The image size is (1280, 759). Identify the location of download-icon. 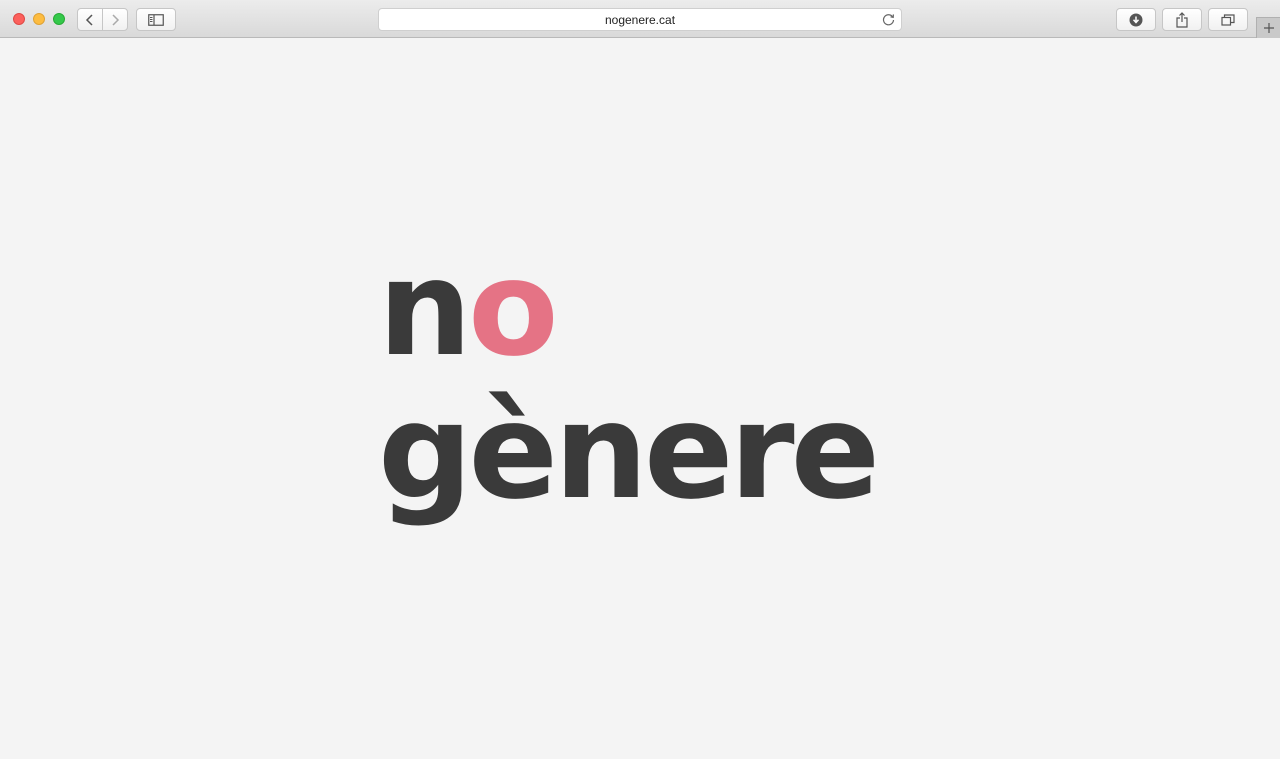
(1136, 19).